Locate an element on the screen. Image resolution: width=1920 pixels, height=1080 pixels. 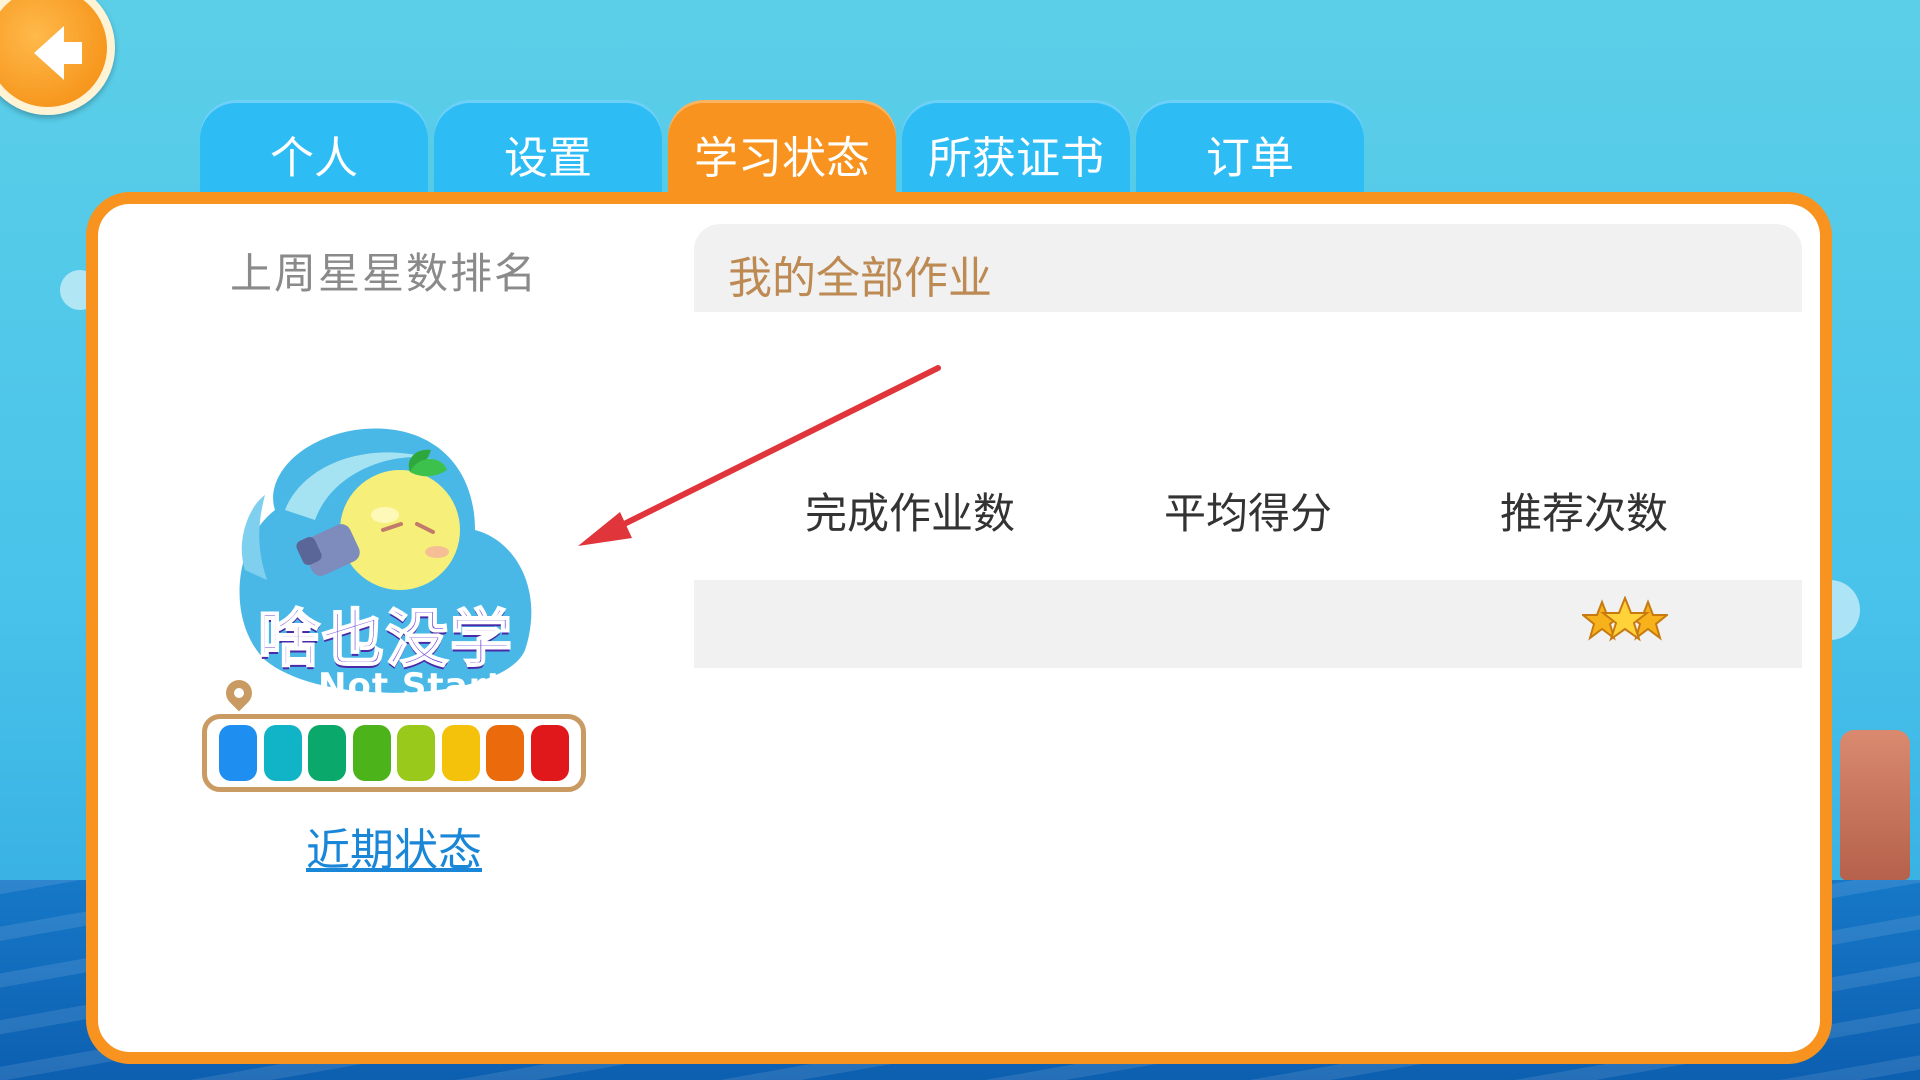
annotation-arrow is located at coordinates (759, 455).